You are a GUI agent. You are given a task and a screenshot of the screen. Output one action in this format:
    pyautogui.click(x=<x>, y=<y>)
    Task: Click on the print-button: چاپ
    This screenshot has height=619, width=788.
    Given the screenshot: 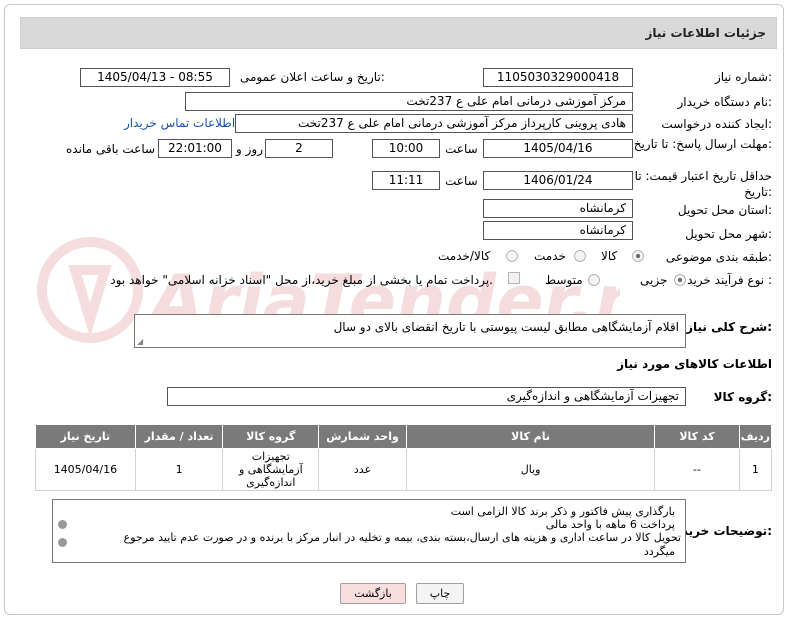 What is the action you would take?
    pyautogui.click(x=440, y=593)
    